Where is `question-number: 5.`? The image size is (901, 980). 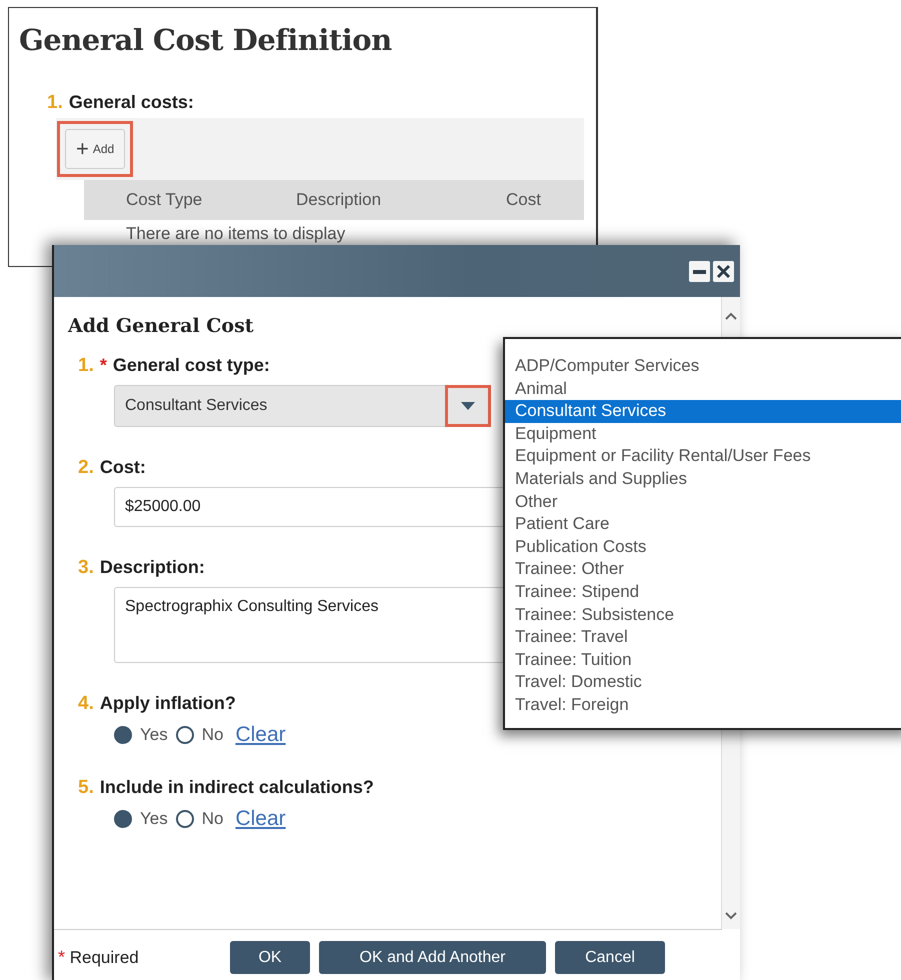
question-number: 5. is located at coordinates (86, 788).